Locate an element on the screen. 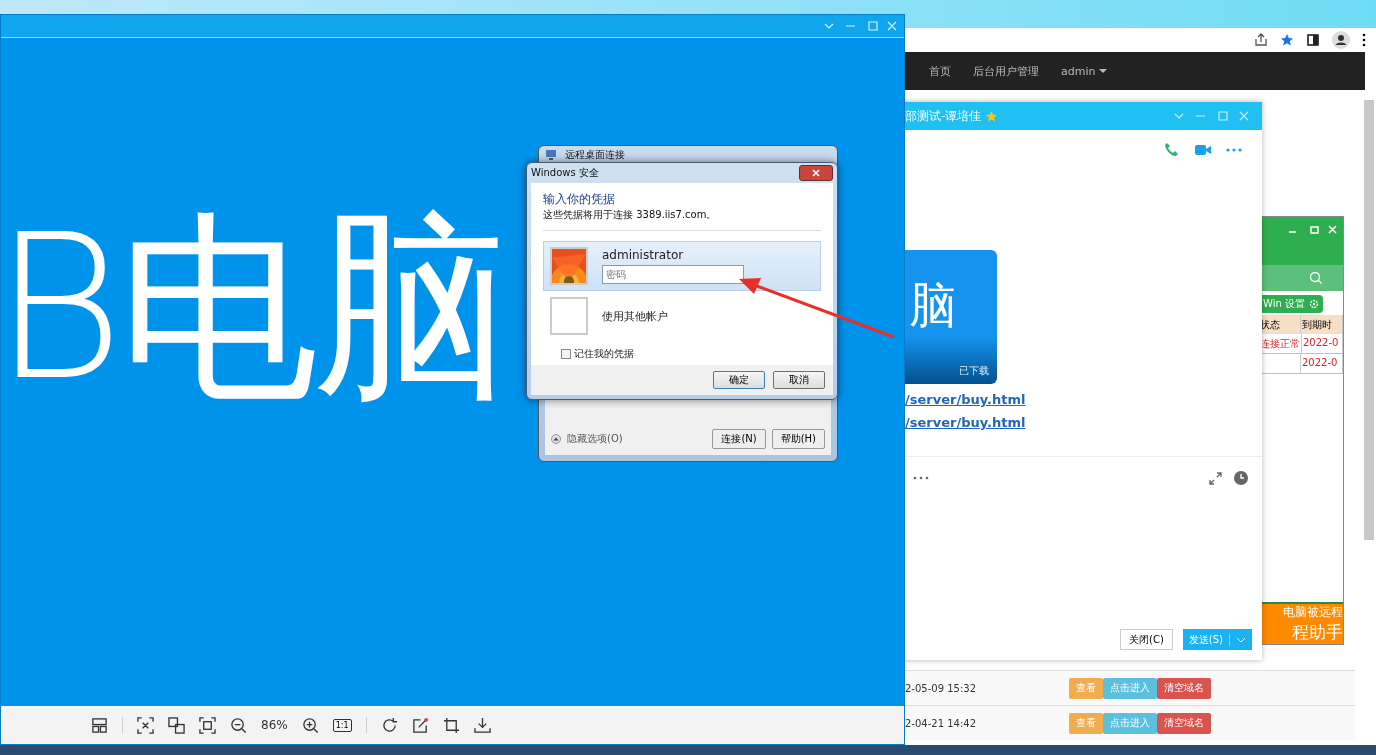 This screenshot has height=755, width=1376. image-text: B电脑 is located at coordinates (253, 308).